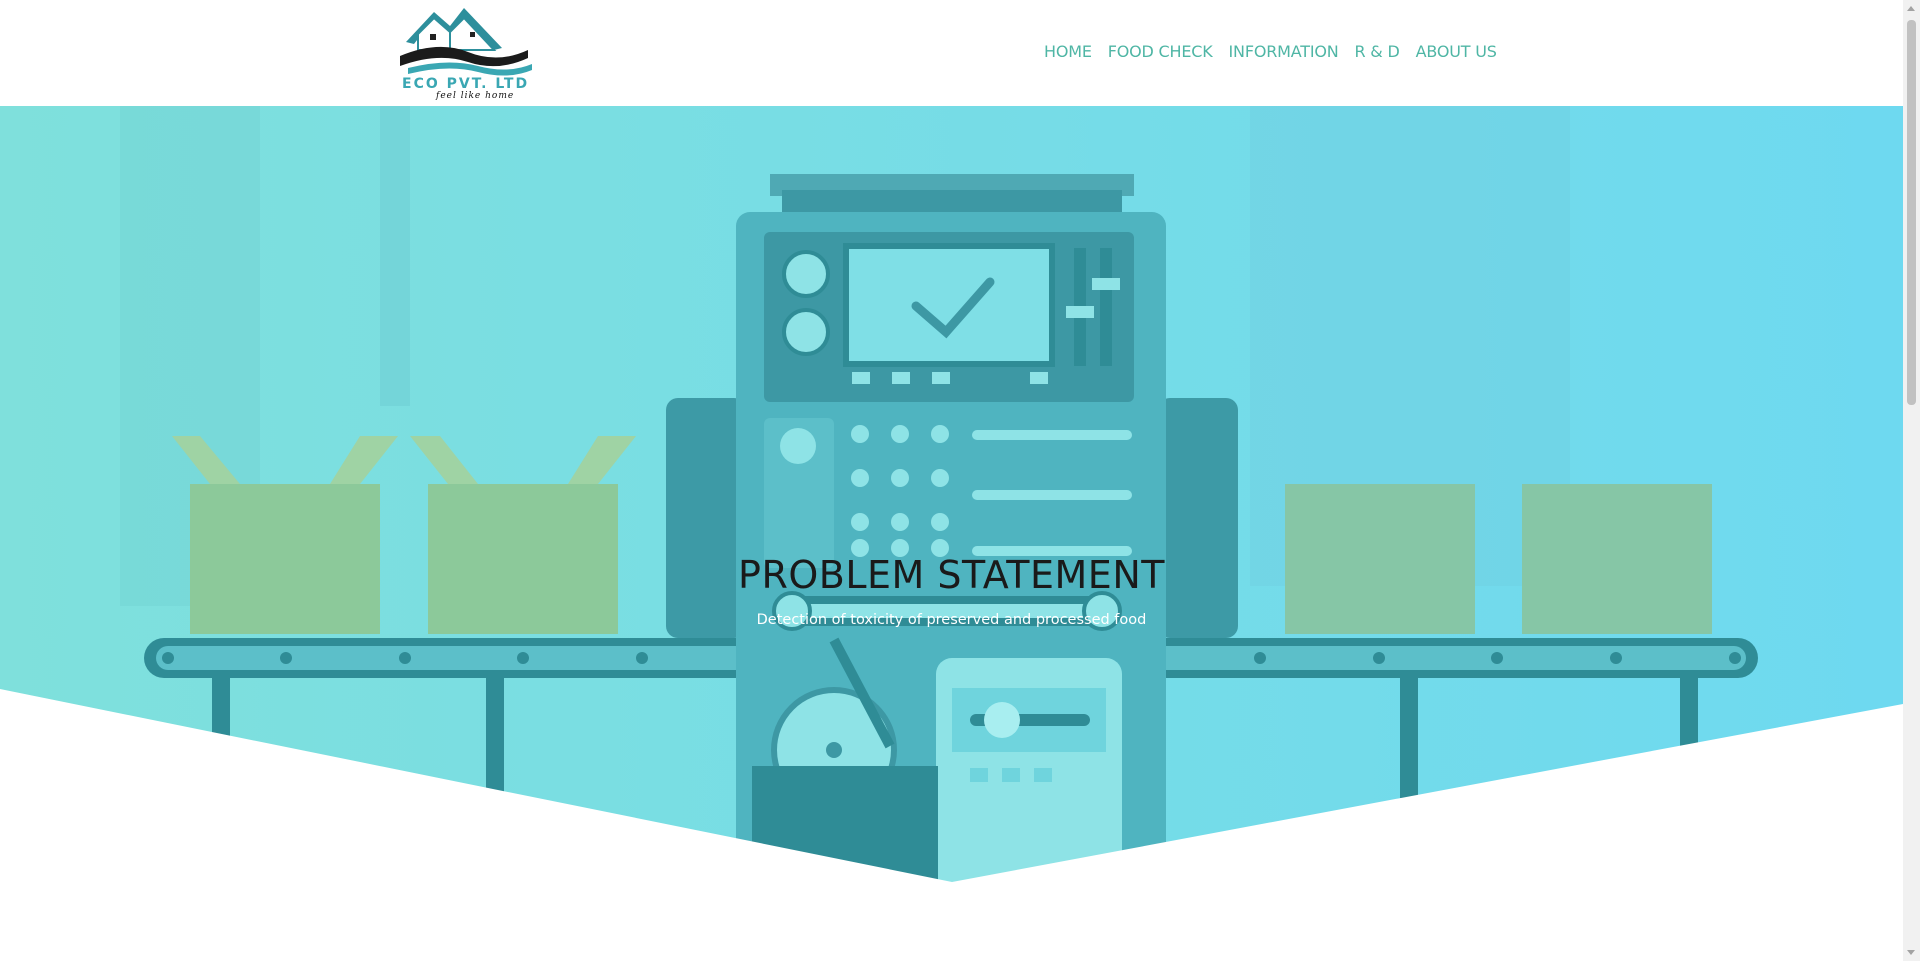 Image resolution: width=1920 pixels, height=961 pixels. What do you see at coordinates (1160, 51) in the screenshot?
I see `nav-item-food-check: FOOD CHECK` at bounding box center [1160, 51].